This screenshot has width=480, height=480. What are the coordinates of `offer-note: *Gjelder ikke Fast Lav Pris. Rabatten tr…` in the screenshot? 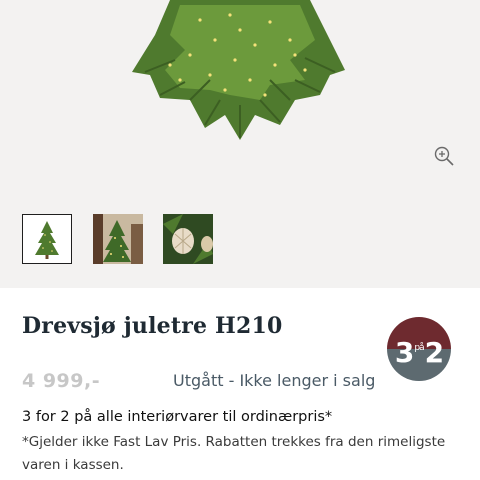 It's located at (234, 453).